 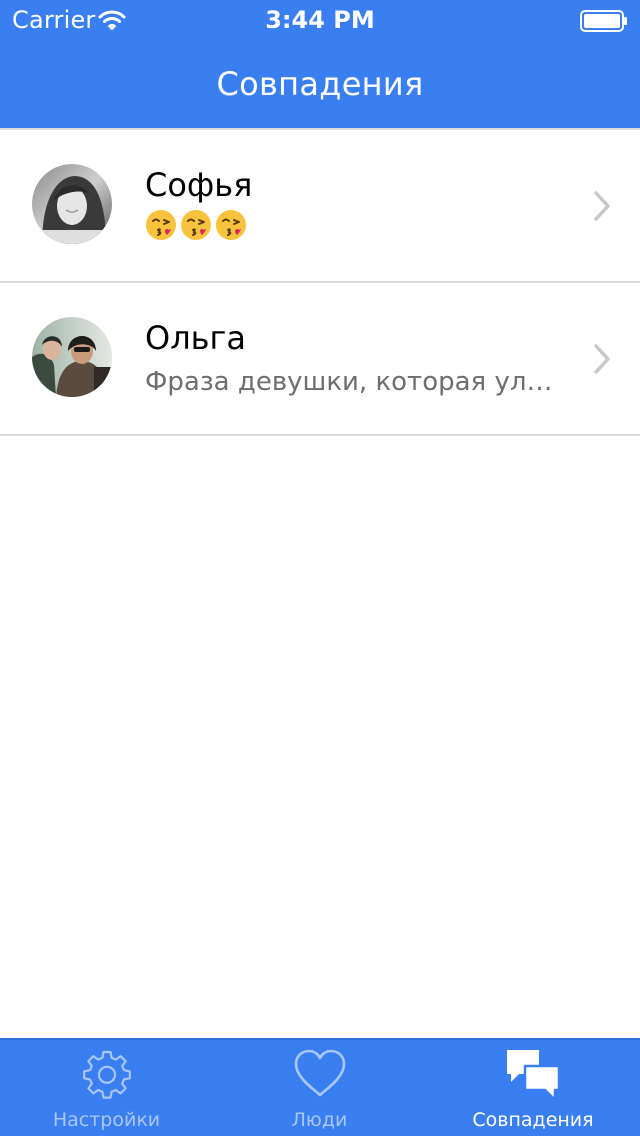 I want to click on tab-bar: Настройки Люди Совпадения, so click(x=320, y=1087).